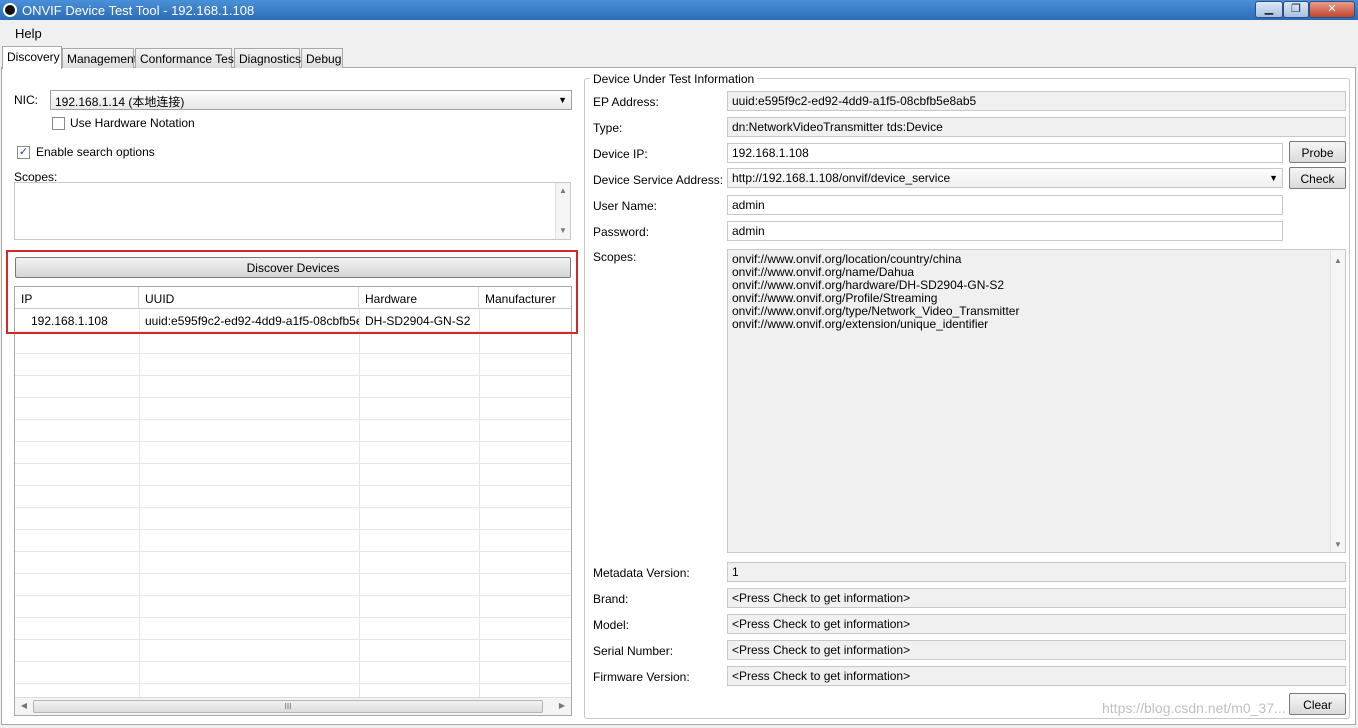 This screenshot has width=1358, height=728. Describe the element at coordinates (1317, 178) in the screenshot. I see `check-button: Check` at that location.